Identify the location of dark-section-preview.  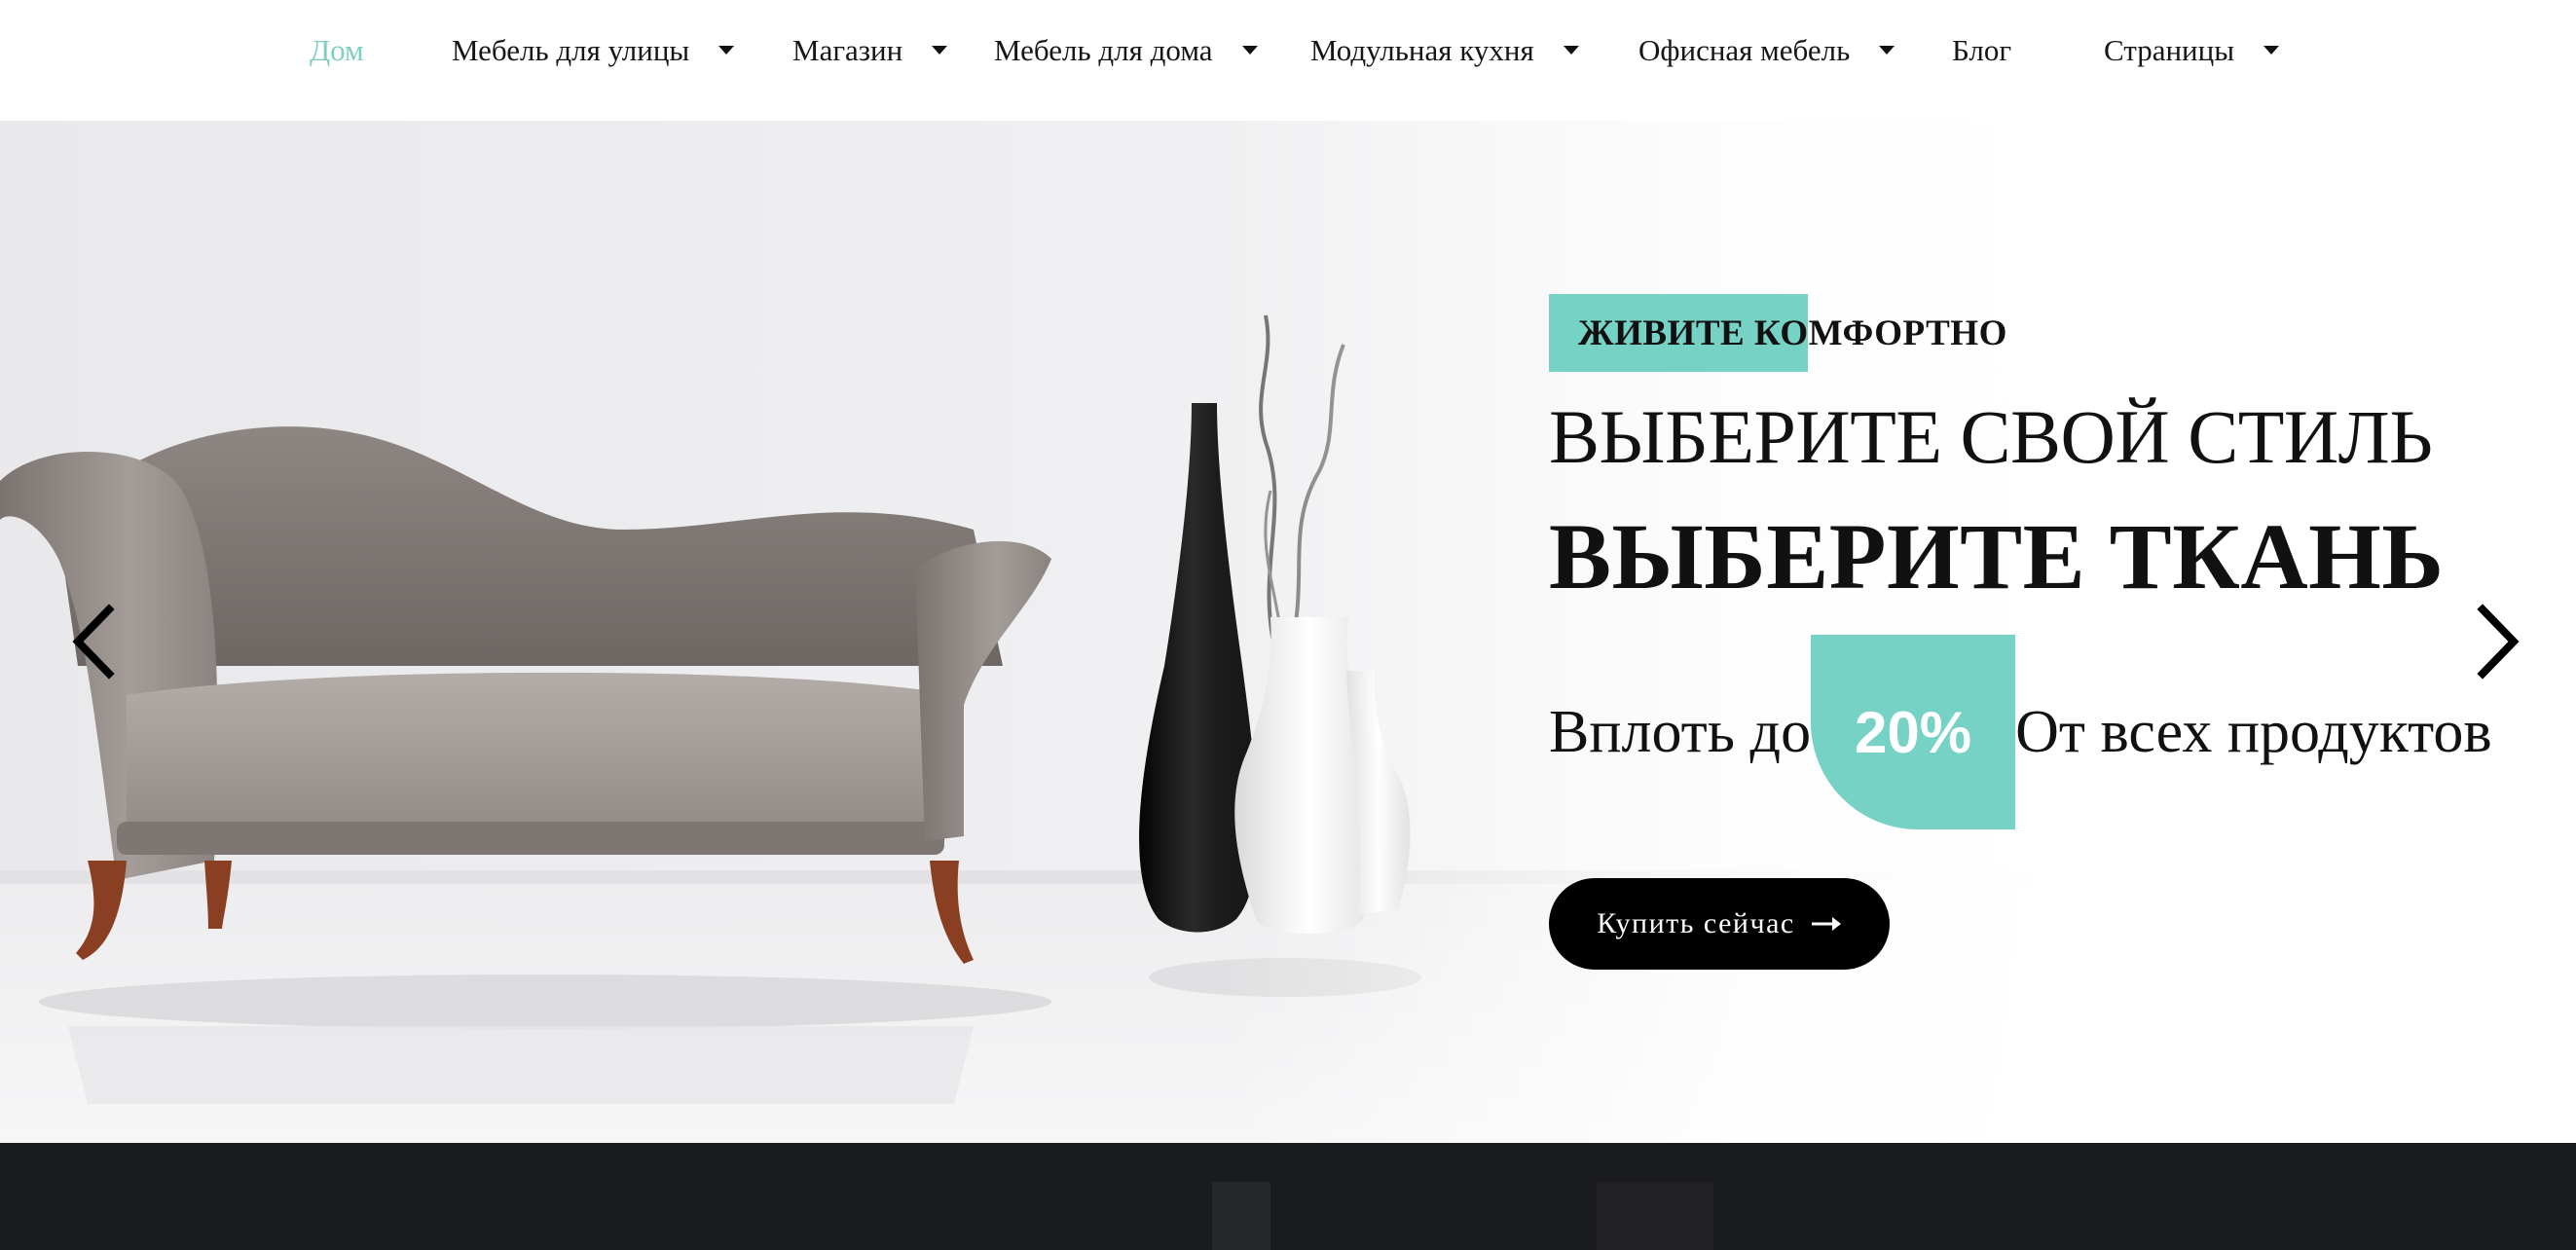
(1288, 1196).